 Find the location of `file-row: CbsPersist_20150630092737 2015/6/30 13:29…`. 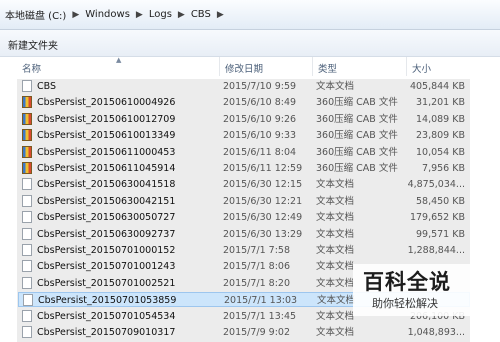

file-row: CbsPersist_20150630092737 2015/6/30 13:29… is located at coordinates (245, 234).